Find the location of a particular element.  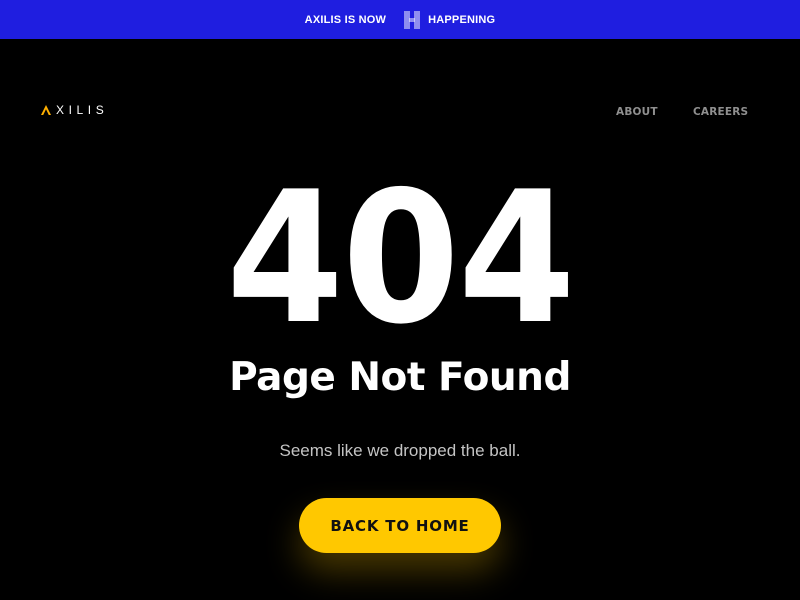

back-to-home-button: BACK TO HOME is located at coordinates (400, 525).